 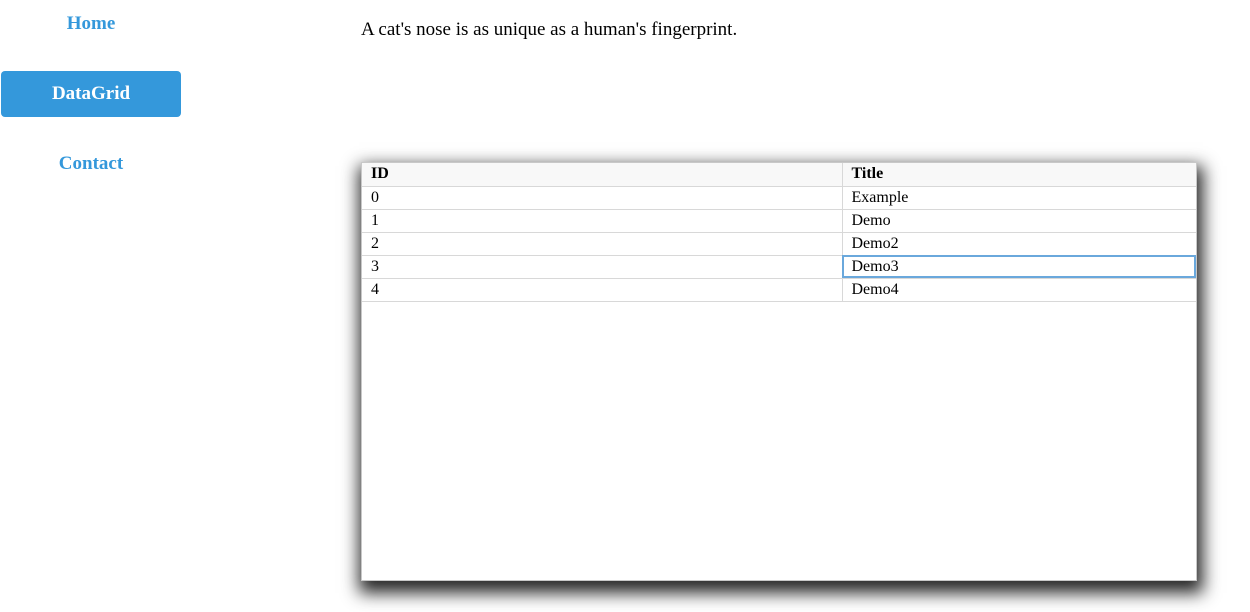 I want to click on grid-header-row: ID Title, so click(x=779, y=175).